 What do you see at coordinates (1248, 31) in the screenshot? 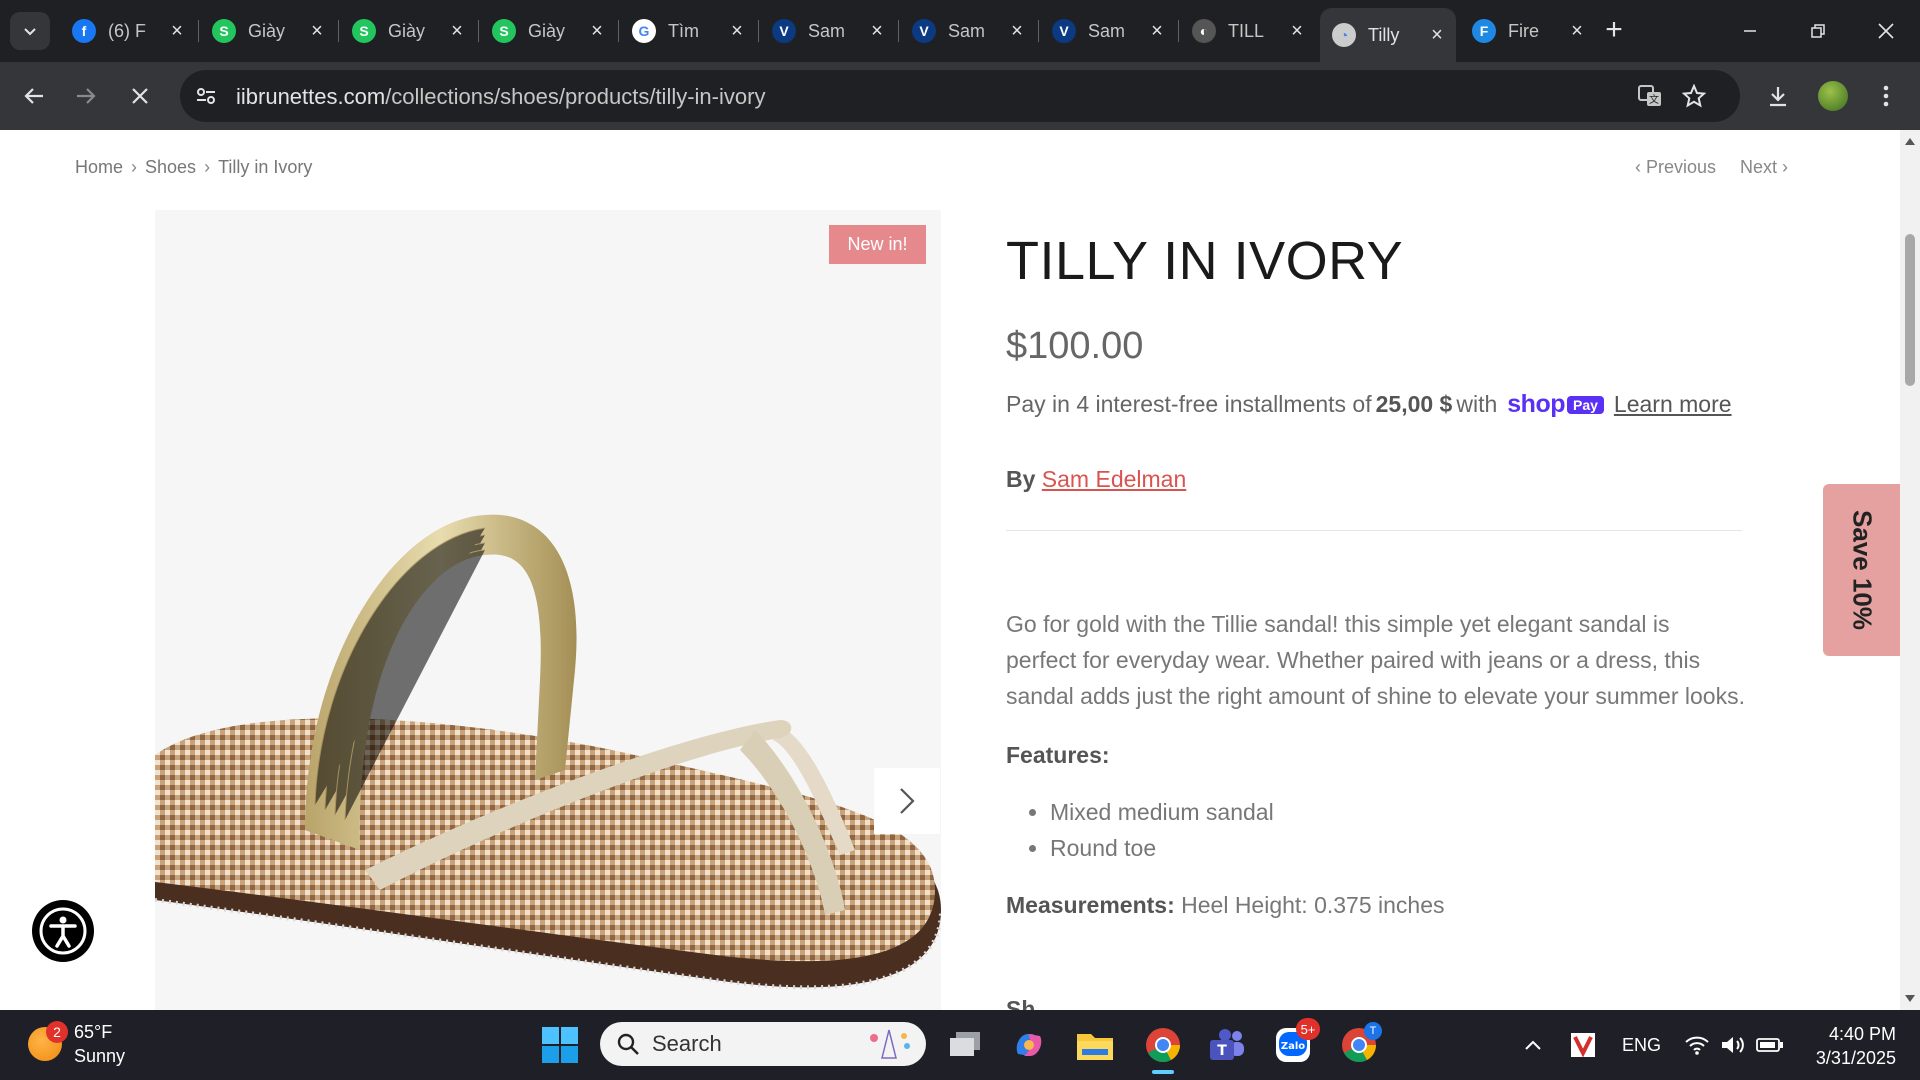
I see `browser-tab: ◐ TILL ×` at bounding box center [1248, 31].